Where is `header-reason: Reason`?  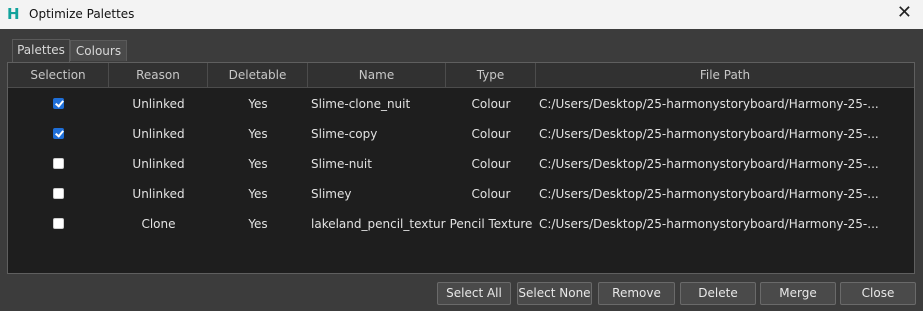
header-reason: Reason is located at coordinates (158, 75).